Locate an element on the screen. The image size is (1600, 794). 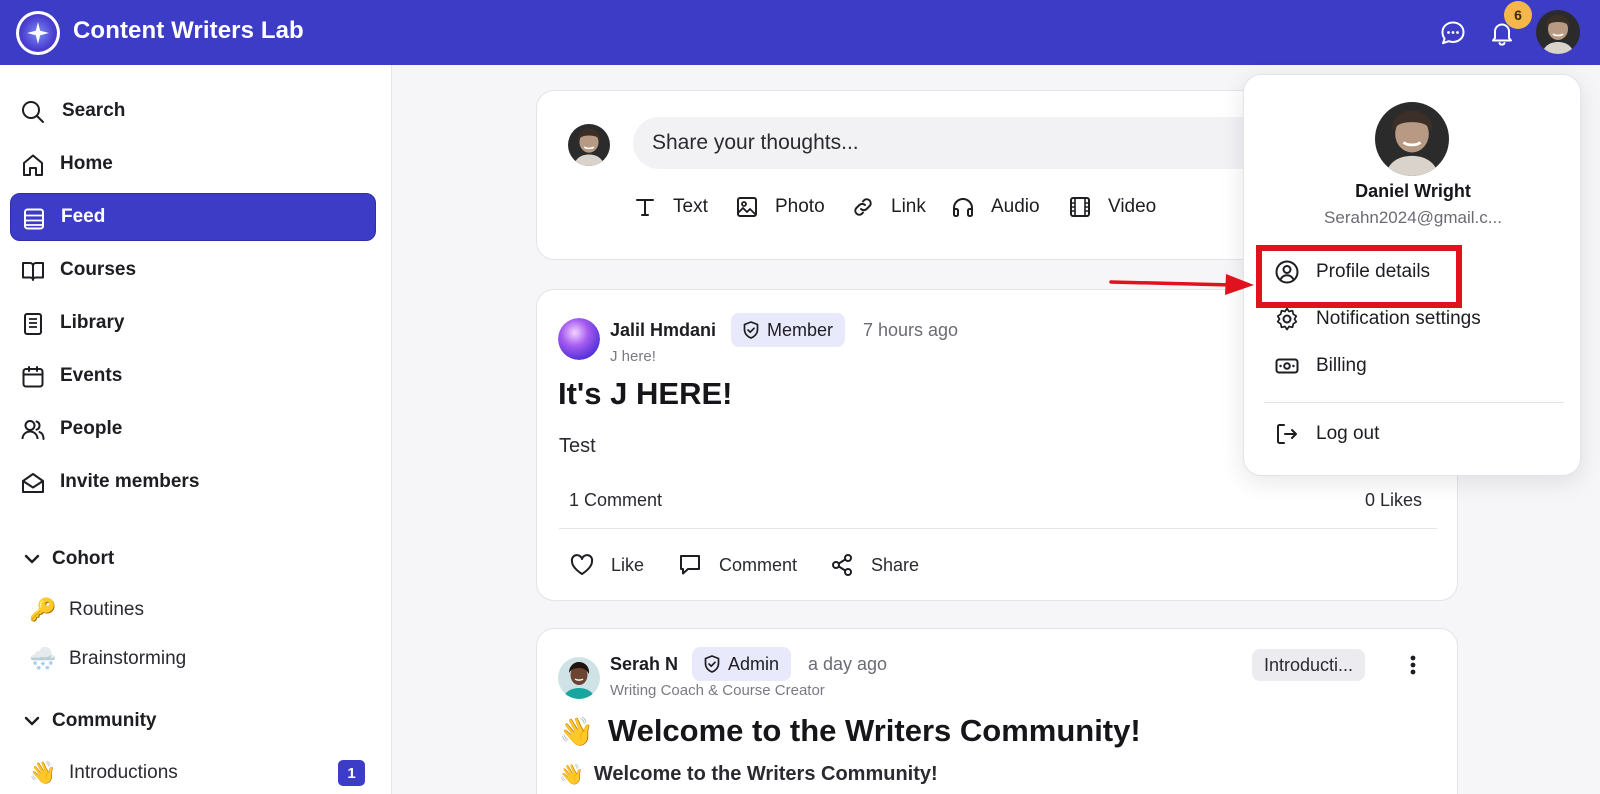
section-toggle-community: Community is located at coordinates (89, 721).